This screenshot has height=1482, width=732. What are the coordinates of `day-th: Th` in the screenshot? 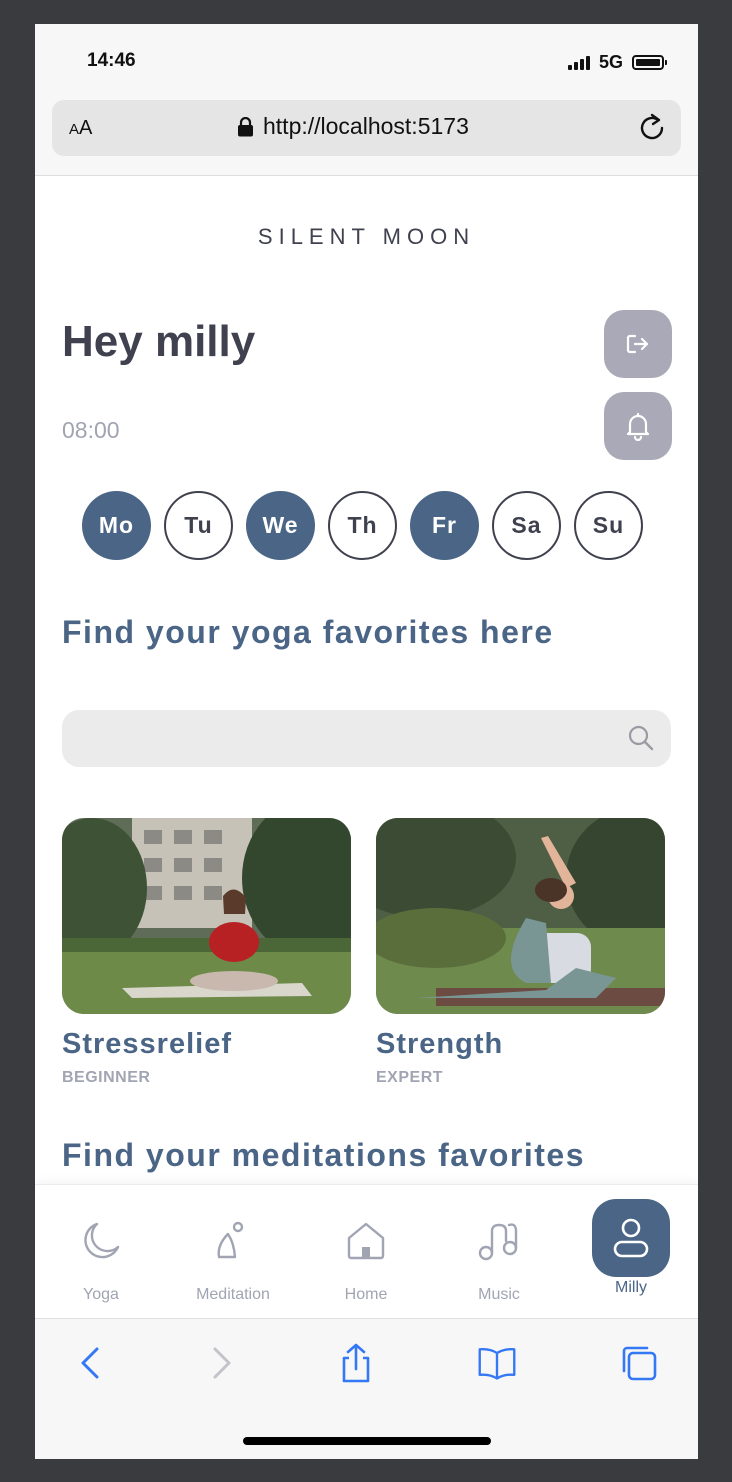 It's located at (362, 525).